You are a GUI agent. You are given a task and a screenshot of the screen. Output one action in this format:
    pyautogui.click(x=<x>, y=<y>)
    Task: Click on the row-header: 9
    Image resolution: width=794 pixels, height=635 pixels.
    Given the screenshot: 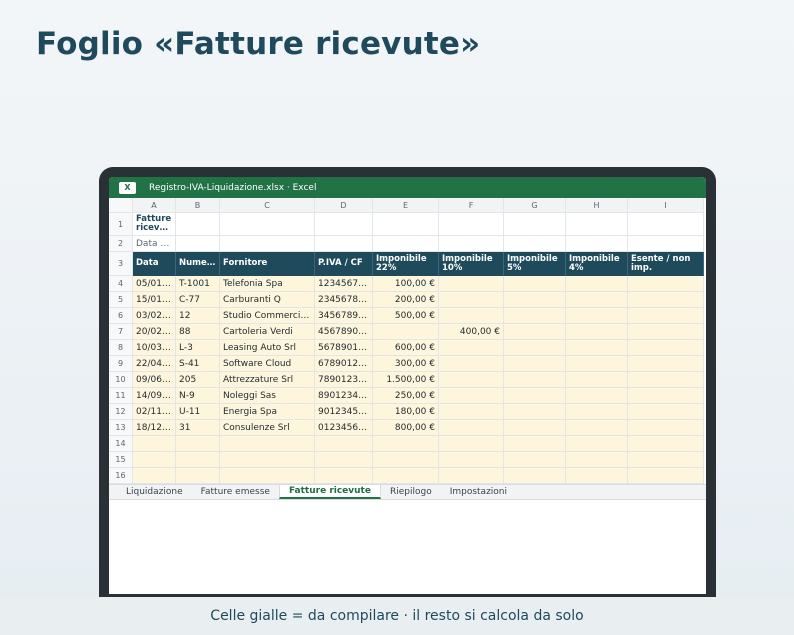 What is the action you would take?
    pyautogui.click(x=121, y=364)
    